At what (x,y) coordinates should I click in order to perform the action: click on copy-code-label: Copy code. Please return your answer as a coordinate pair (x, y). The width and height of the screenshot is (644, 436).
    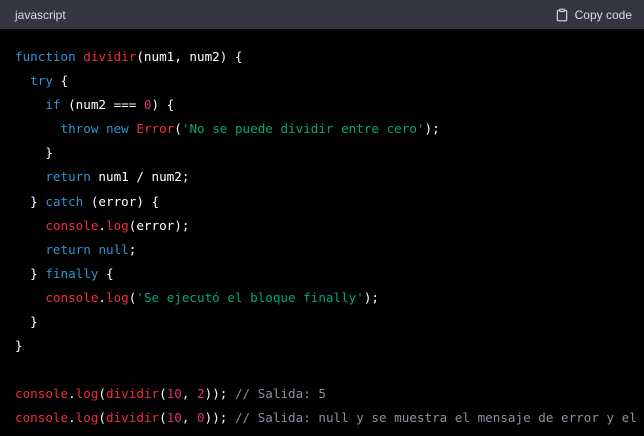
    Looking at the image, I should click on (603, 14).